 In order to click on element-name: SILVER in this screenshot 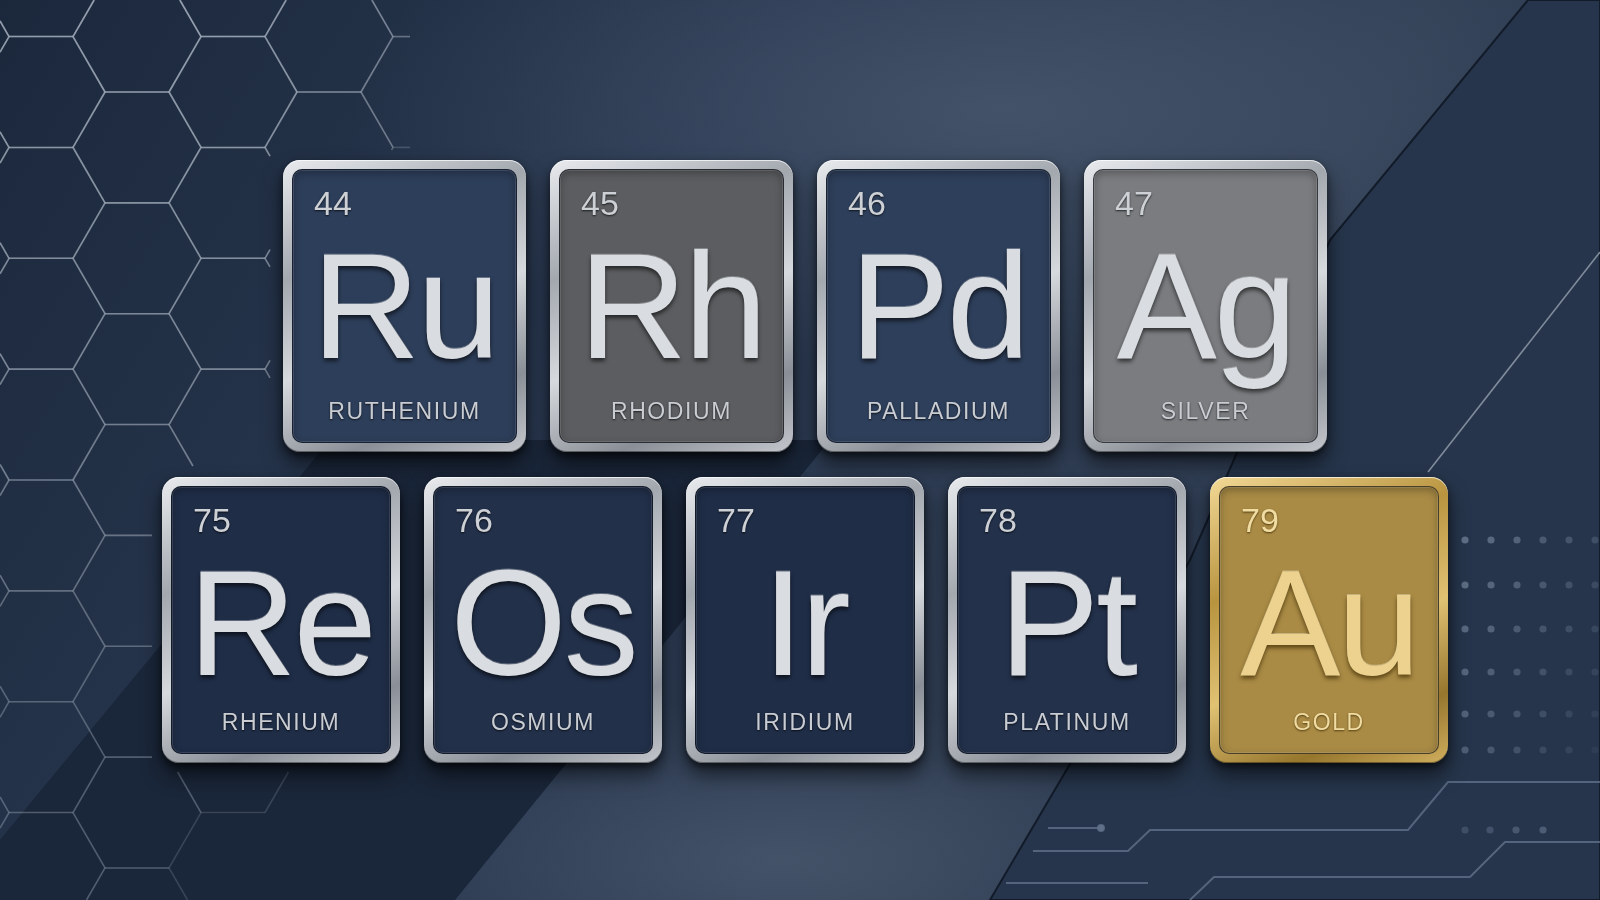, I will do `click(1205, 411)`.